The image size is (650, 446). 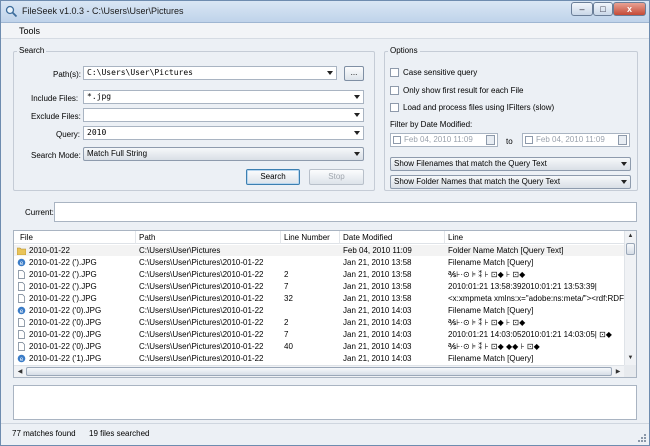 I want to click on vertical-scrollbar: ▲ ▼, so click(x=630, y=298).